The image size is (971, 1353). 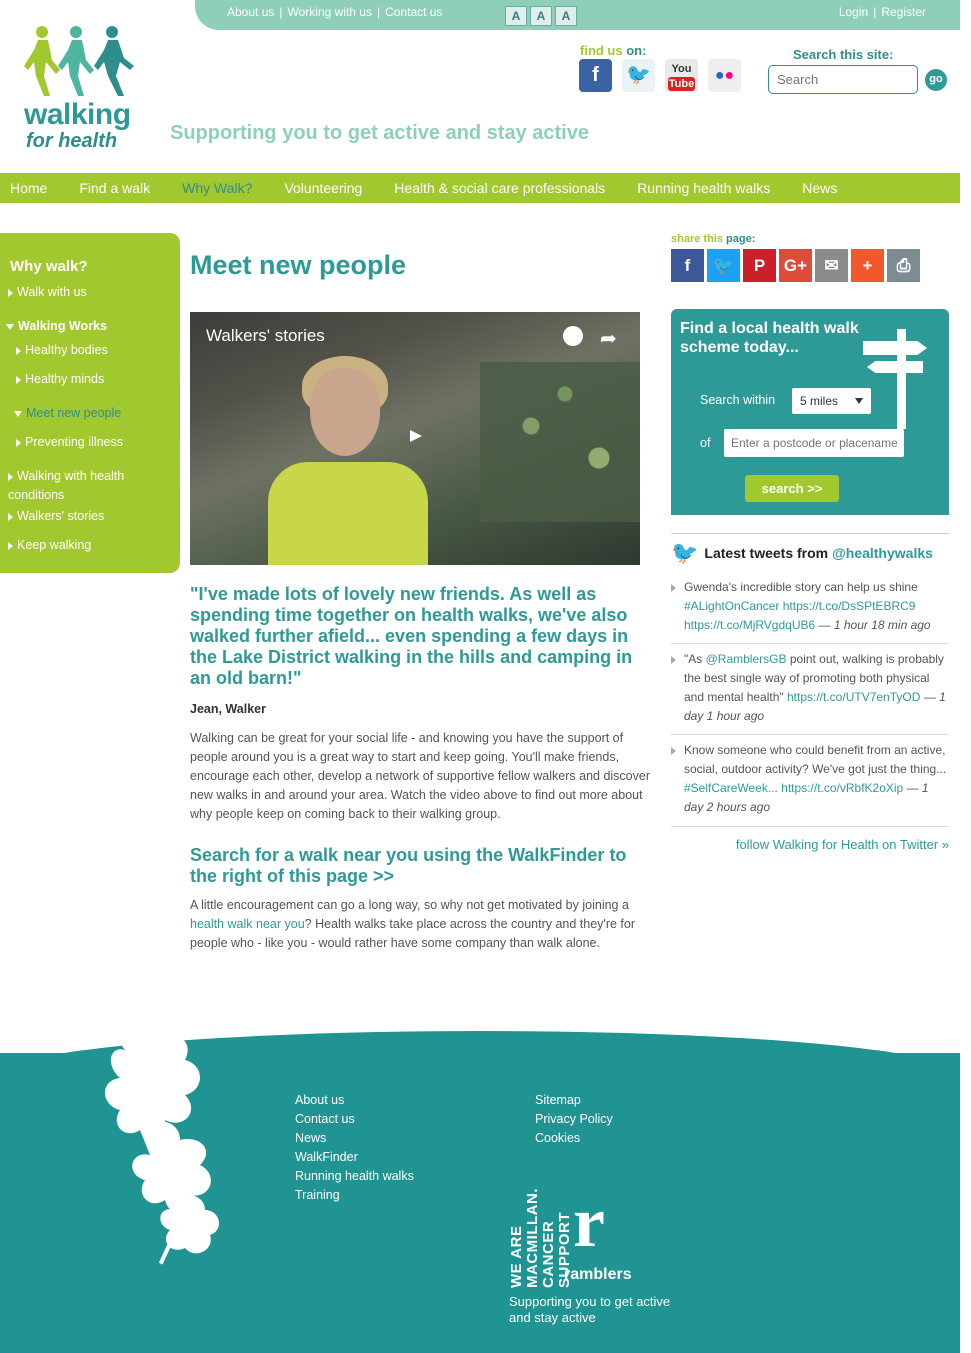 I want to click on video-title: Walkers' stories, so click(x=265, y=335).